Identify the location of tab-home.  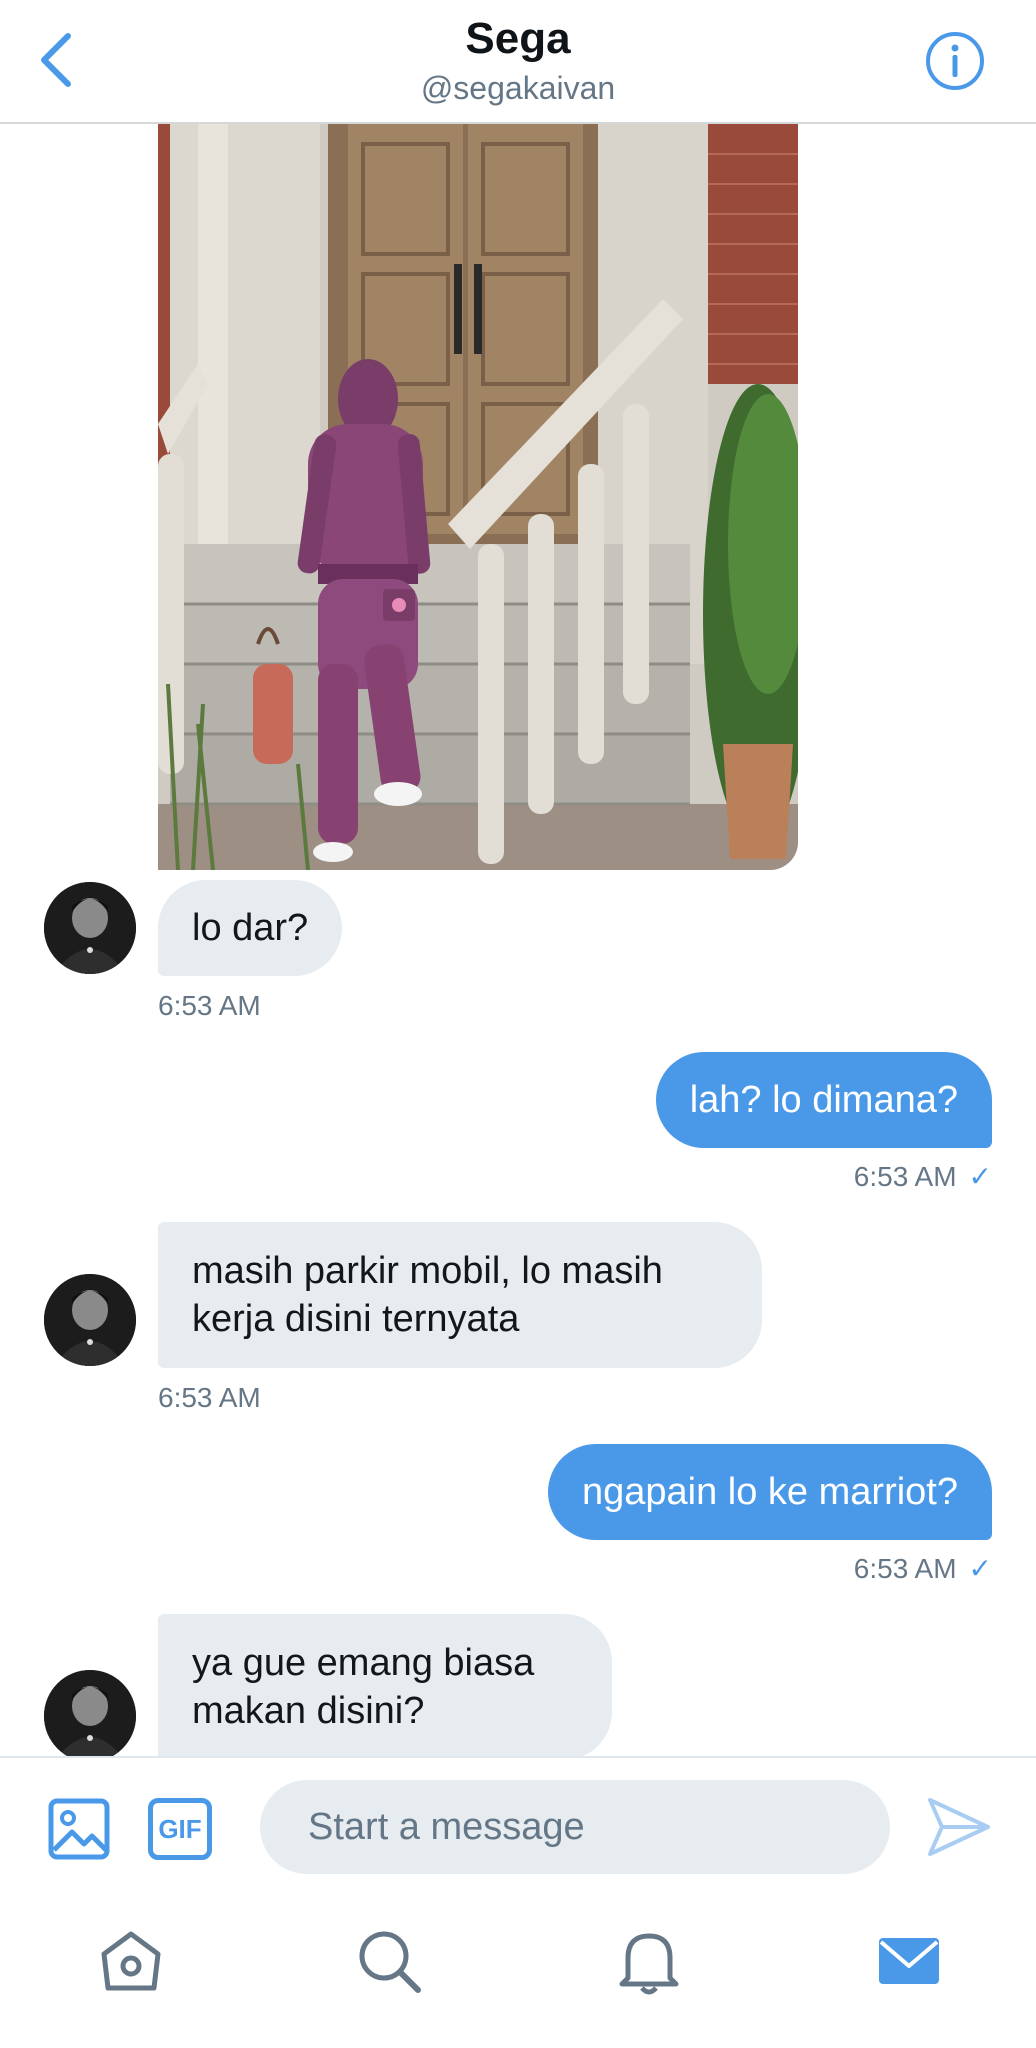
(131, 1961).